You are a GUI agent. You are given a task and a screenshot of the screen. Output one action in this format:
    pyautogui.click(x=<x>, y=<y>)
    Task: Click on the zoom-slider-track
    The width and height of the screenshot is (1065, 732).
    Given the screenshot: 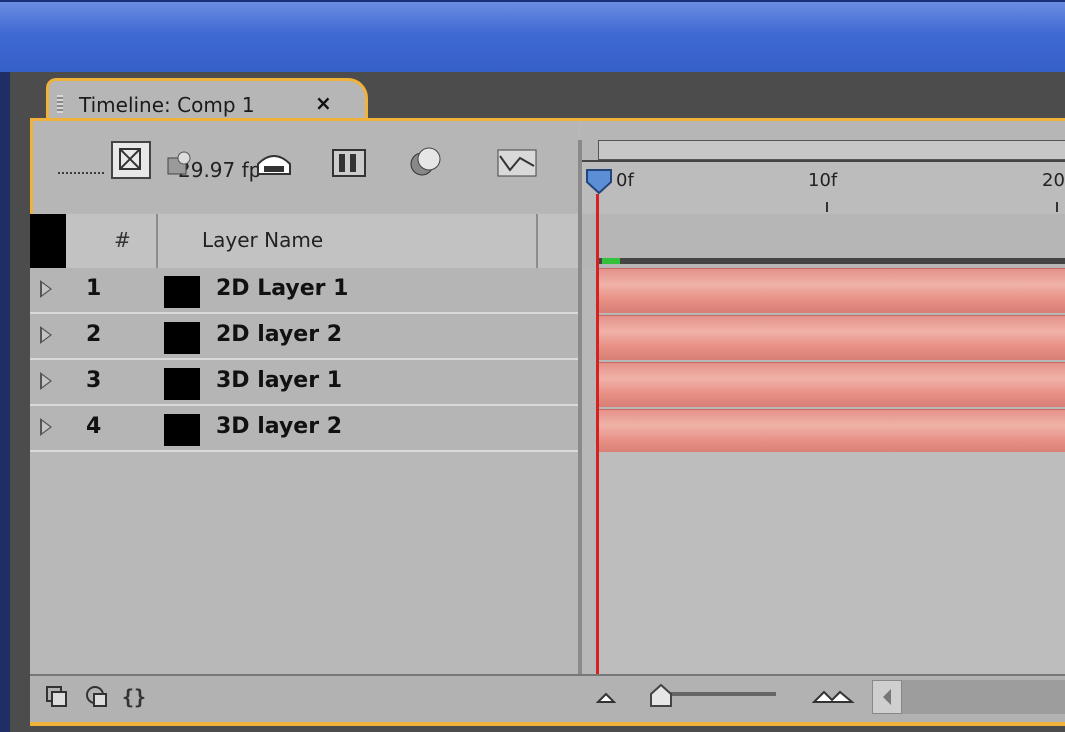 What is the action you would take?
    pyautogui.click(x=721, y=694)
    